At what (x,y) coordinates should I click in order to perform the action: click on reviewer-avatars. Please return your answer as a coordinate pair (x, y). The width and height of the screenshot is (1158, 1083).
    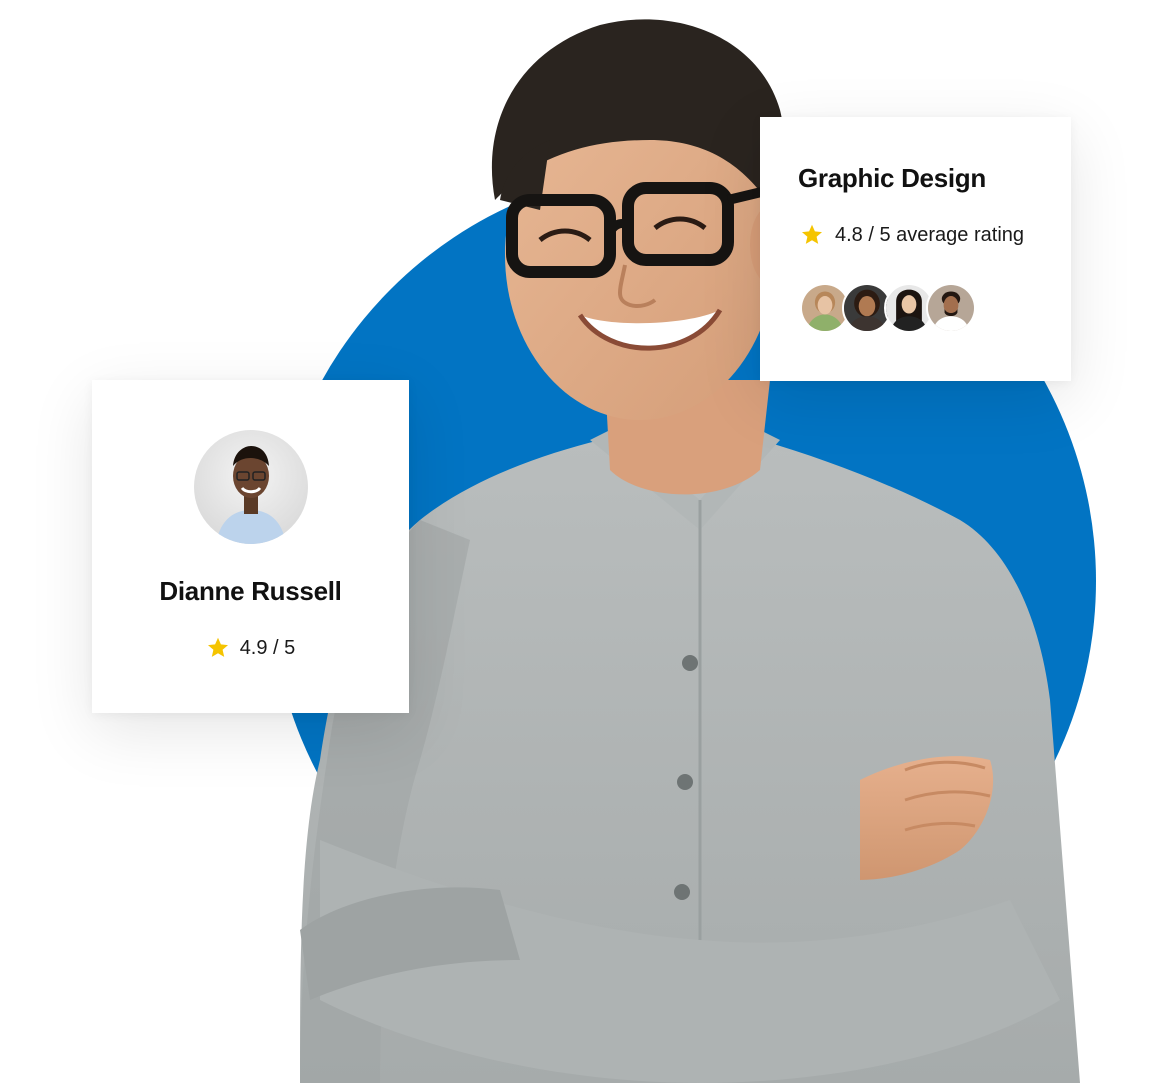
    Looking at the image, I should click on (895, 309).